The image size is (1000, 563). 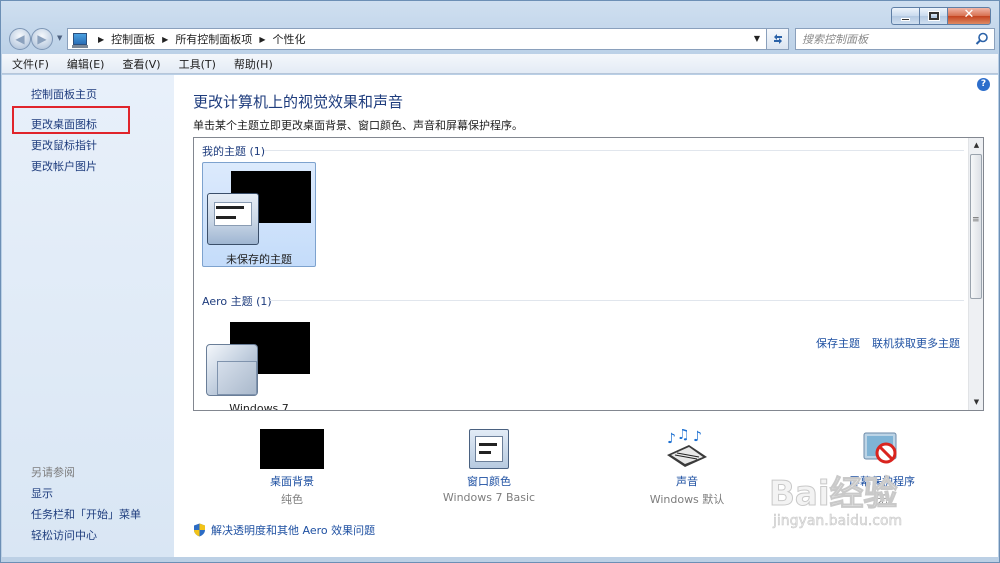 I want to click on sidebar-link-taskbar-start-menu: 任务栏和「开始」菜单, so click(x=86, y=514).